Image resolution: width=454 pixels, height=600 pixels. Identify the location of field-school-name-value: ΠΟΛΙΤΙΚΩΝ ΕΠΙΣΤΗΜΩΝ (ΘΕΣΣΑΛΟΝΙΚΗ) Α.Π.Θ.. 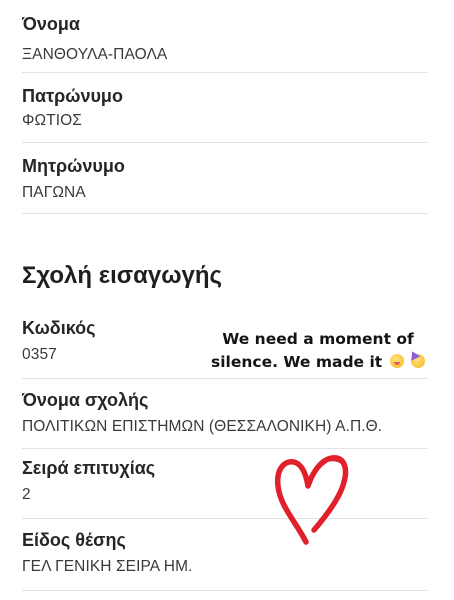
(202, 427).